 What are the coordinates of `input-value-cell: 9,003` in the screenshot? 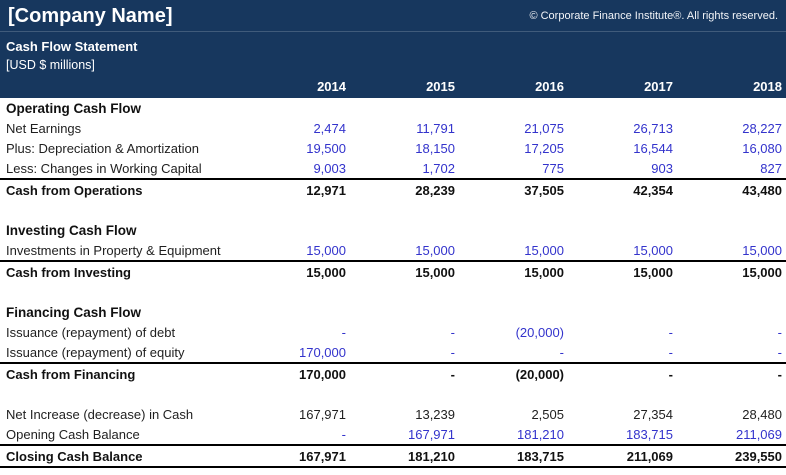 It's located at (295, 168).